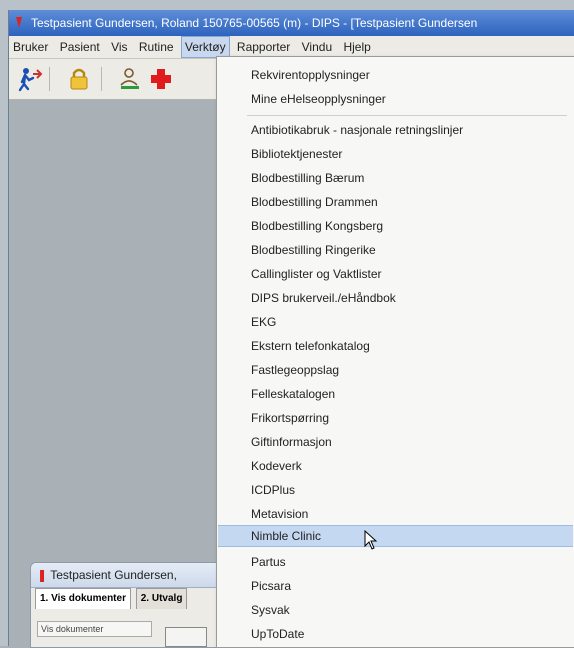 This screenshot has height=648, width=574. I want to click on menu-item-uptodate: UpToDate, so click(395, 634).